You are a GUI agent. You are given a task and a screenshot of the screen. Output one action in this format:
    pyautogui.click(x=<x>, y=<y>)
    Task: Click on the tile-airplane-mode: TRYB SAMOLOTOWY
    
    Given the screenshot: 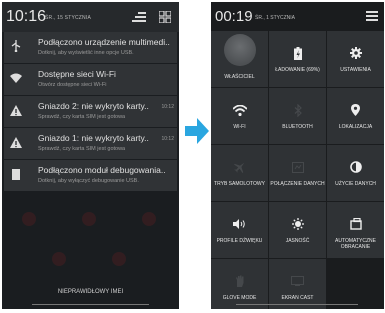 What is the action you would take?
    pyautogui.click(x=239, y=173)
    